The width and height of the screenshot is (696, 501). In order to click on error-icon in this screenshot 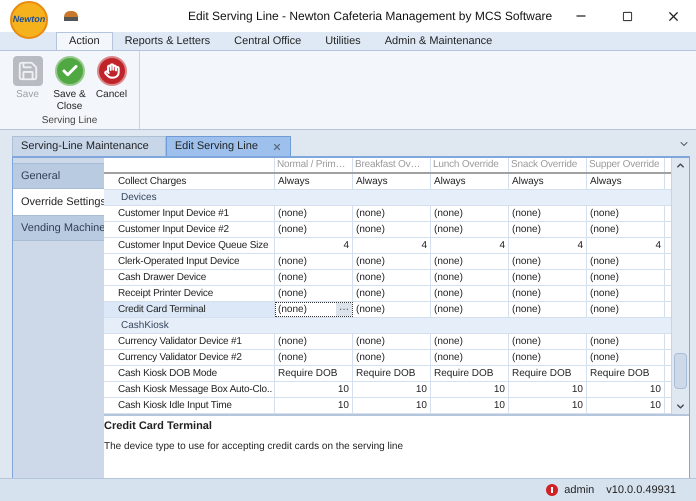, I will do `click(552, 490)`.